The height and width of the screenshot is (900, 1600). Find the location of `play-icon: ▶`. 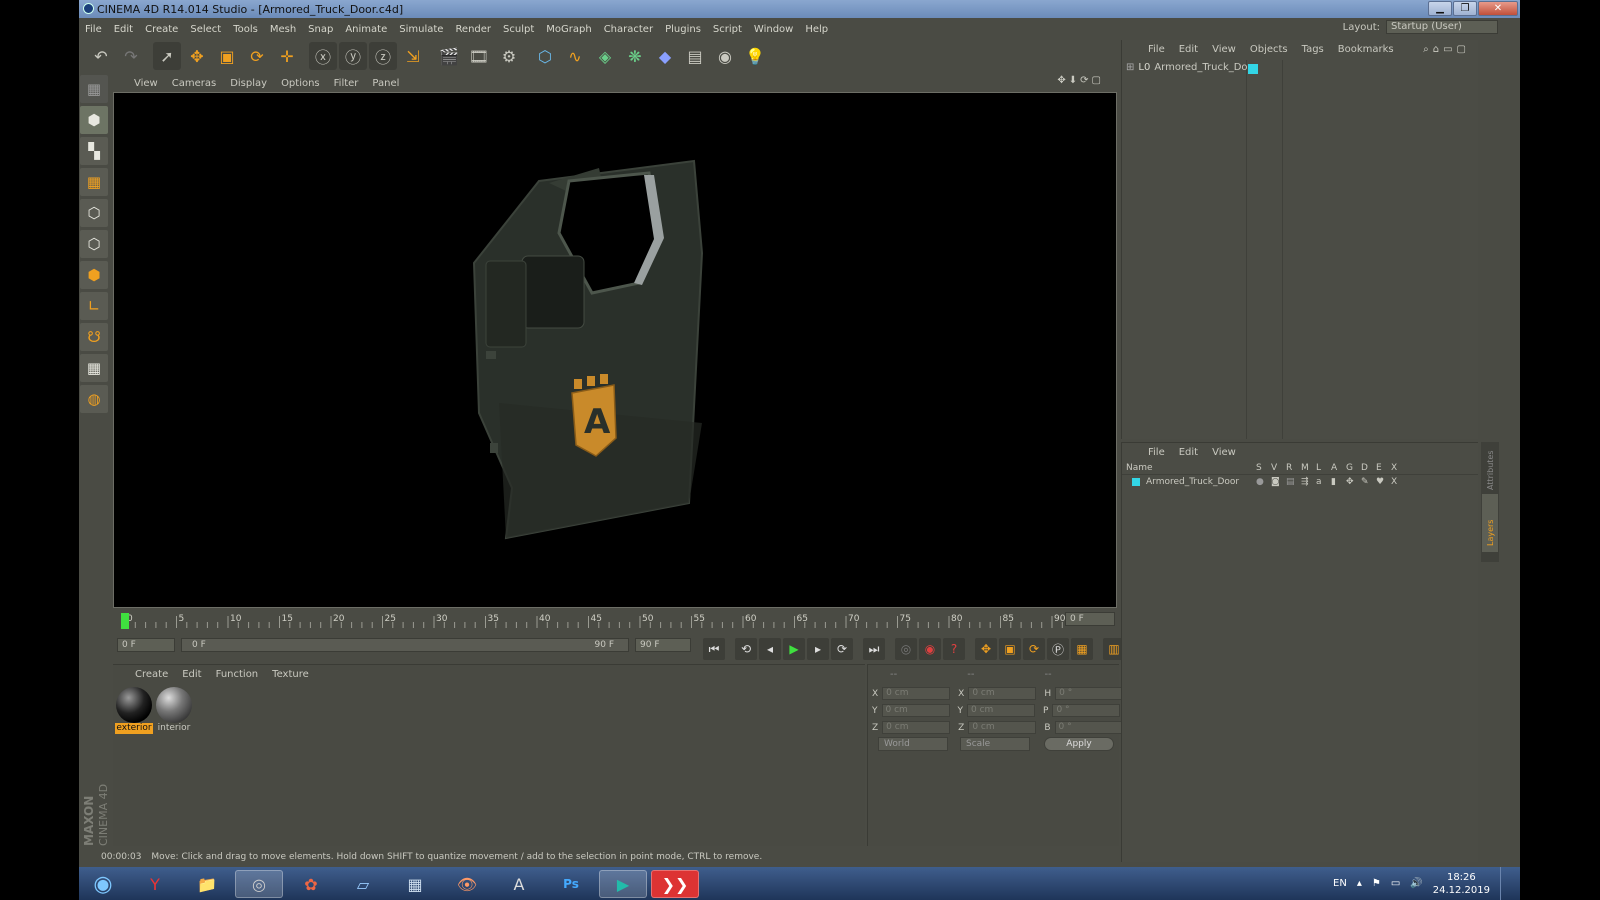

play-icon: ▶ is located at coordinates (794, 649).